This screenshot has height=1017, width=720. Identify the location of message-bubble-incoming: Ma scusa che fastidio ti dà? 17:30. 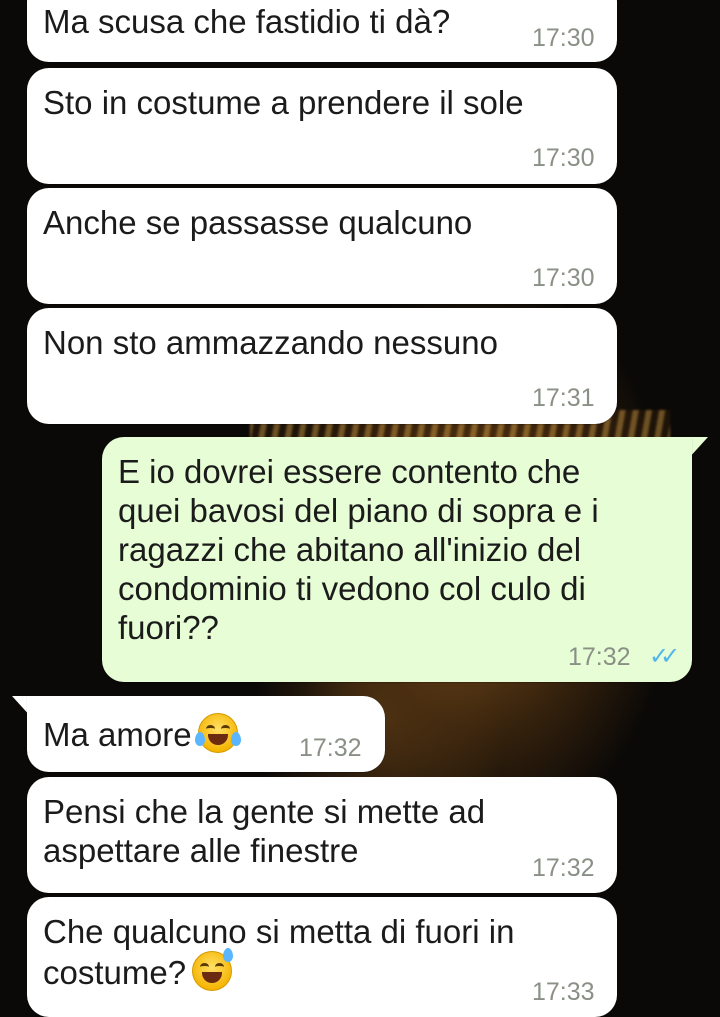
(322, 31).